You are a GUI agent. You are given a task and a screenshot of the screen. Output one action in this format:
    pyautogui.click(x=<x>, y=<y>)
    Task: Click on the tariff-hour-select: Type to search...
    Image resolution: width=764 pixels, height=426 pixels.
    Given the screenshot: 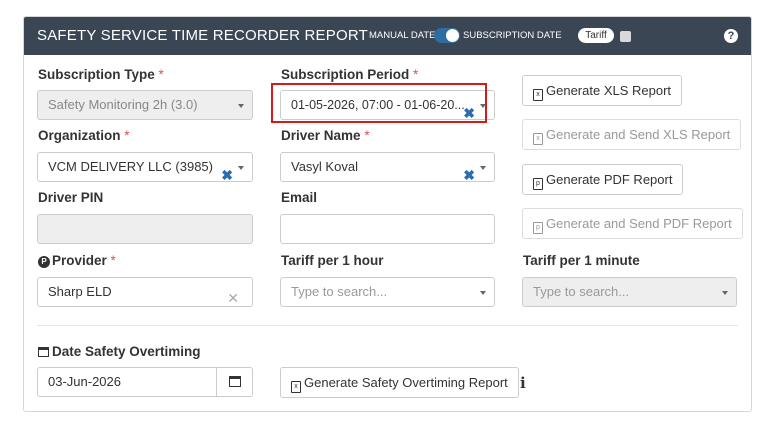 What is the action you would take?
    pyautogui.click(x=387, y=292)
    